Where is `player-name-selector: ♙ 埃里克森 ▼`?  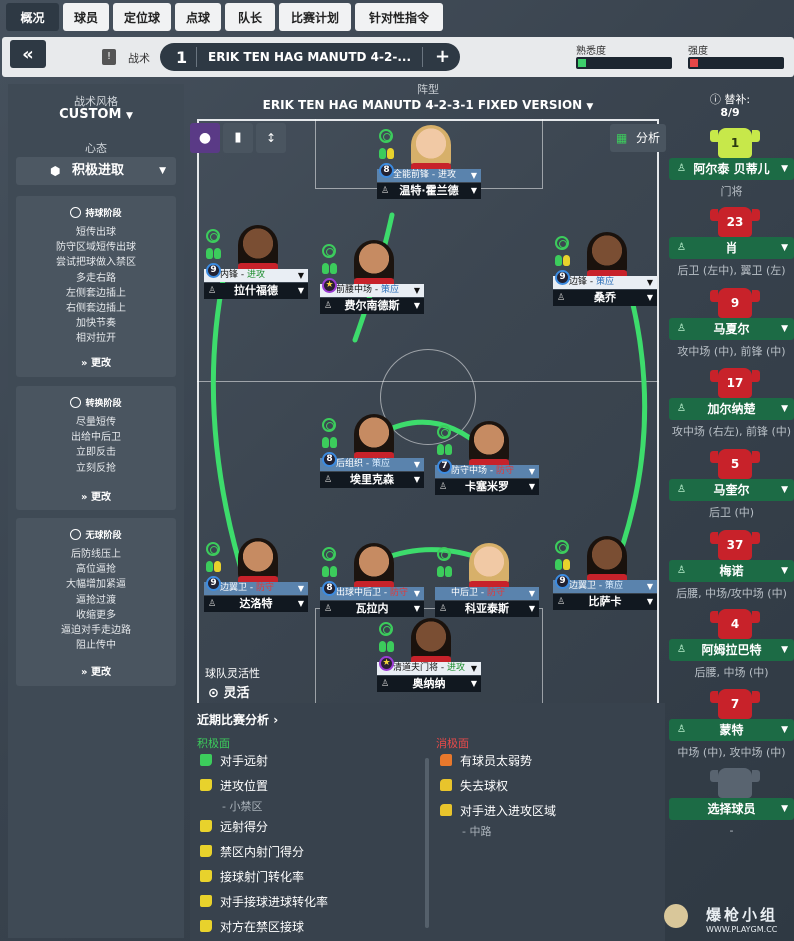 player-name-selector: ♙ 埃里克森 ▼ is located at coordinates (372, 480).